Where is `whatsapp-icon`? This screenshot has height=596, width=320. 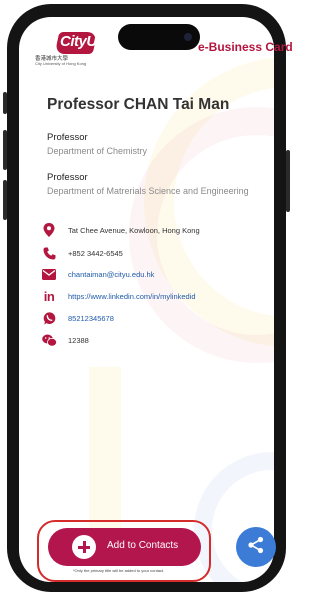 whatsapp-icon is located at coordinates (49, 318).